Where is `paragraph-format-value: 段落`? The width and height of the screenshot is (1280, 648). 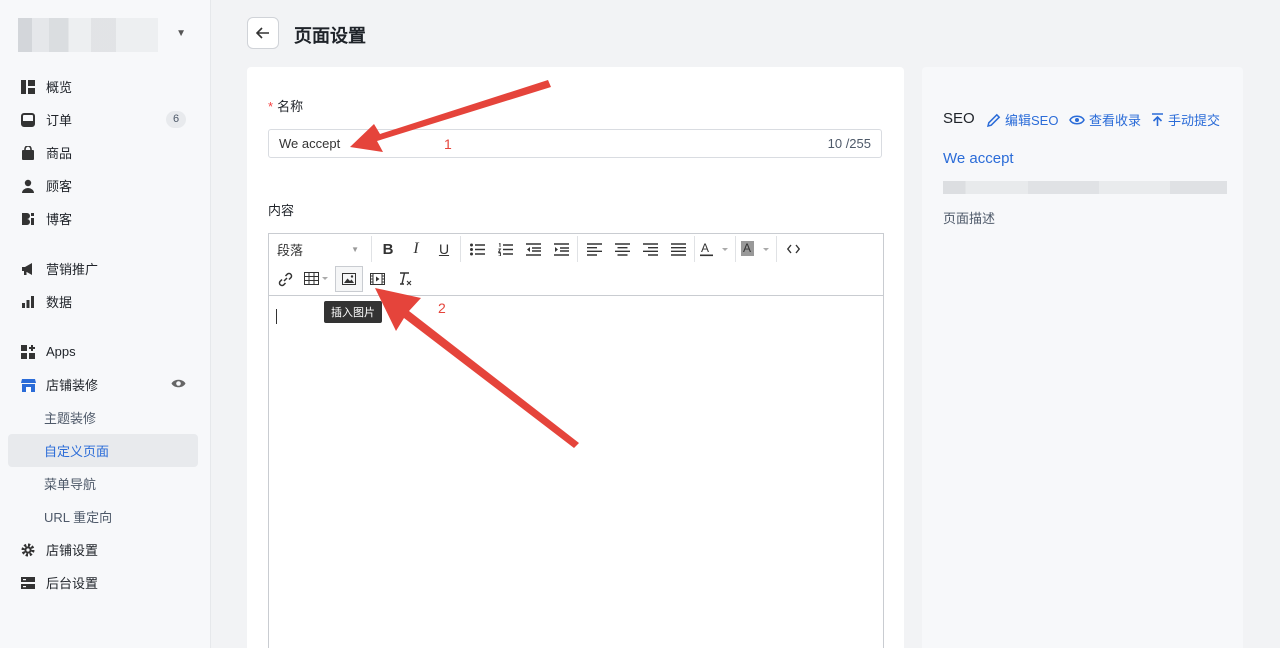
paragraph-format-value: 段落 is located at coordinates (290, 250).